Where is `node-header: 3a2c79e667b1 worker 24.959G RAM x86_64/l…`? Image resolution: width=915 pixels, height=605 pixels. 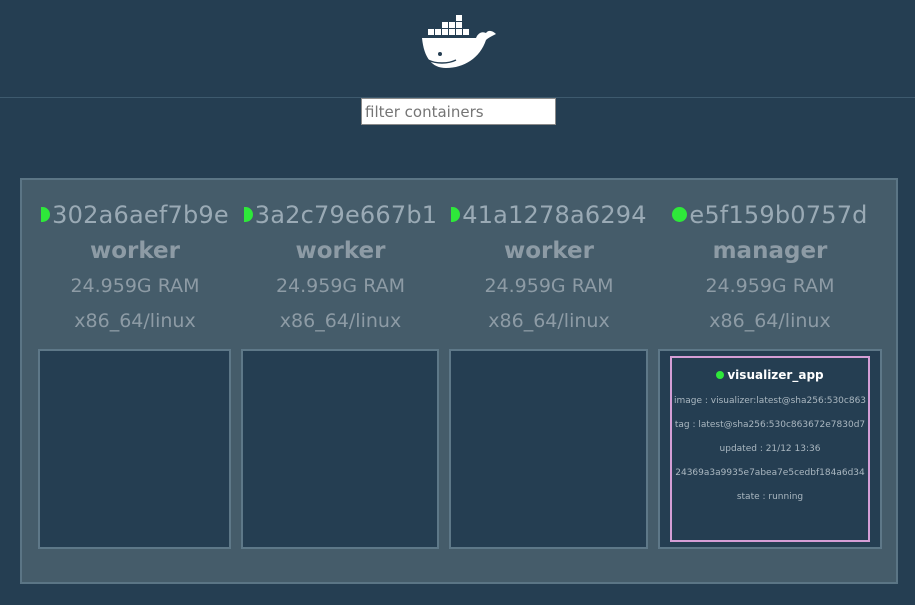
node-header: 3a2c79e667b1 worker 24.959G RAM x86_64/l… is located at coordinates (340, 266).